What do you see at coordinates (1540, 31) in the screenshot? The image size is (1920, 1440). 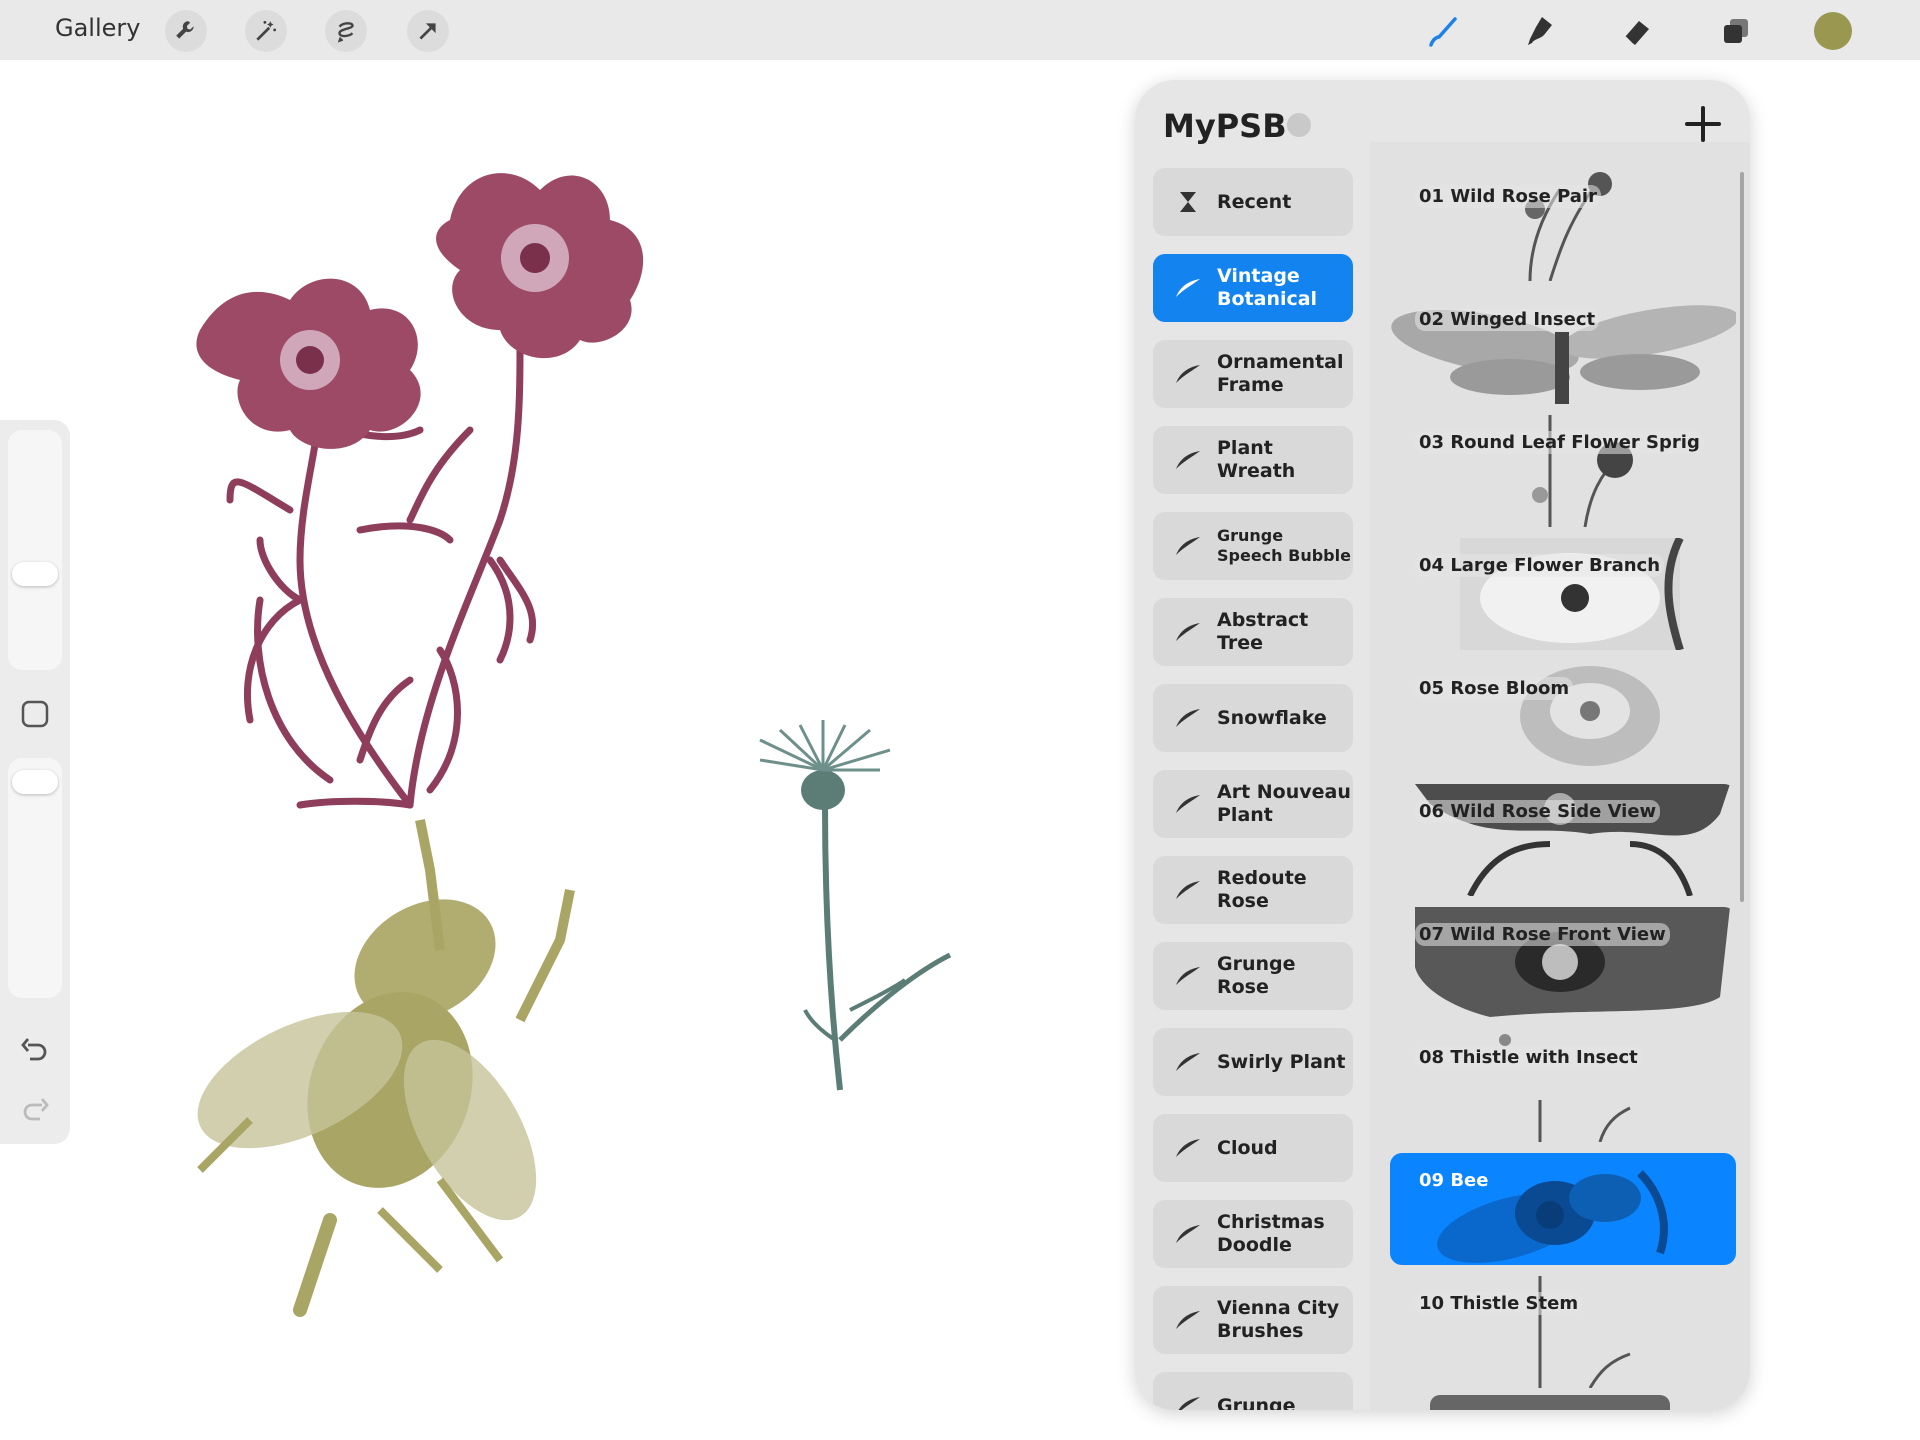 I see `smudge-icon` at bounding box center [1540, 31].